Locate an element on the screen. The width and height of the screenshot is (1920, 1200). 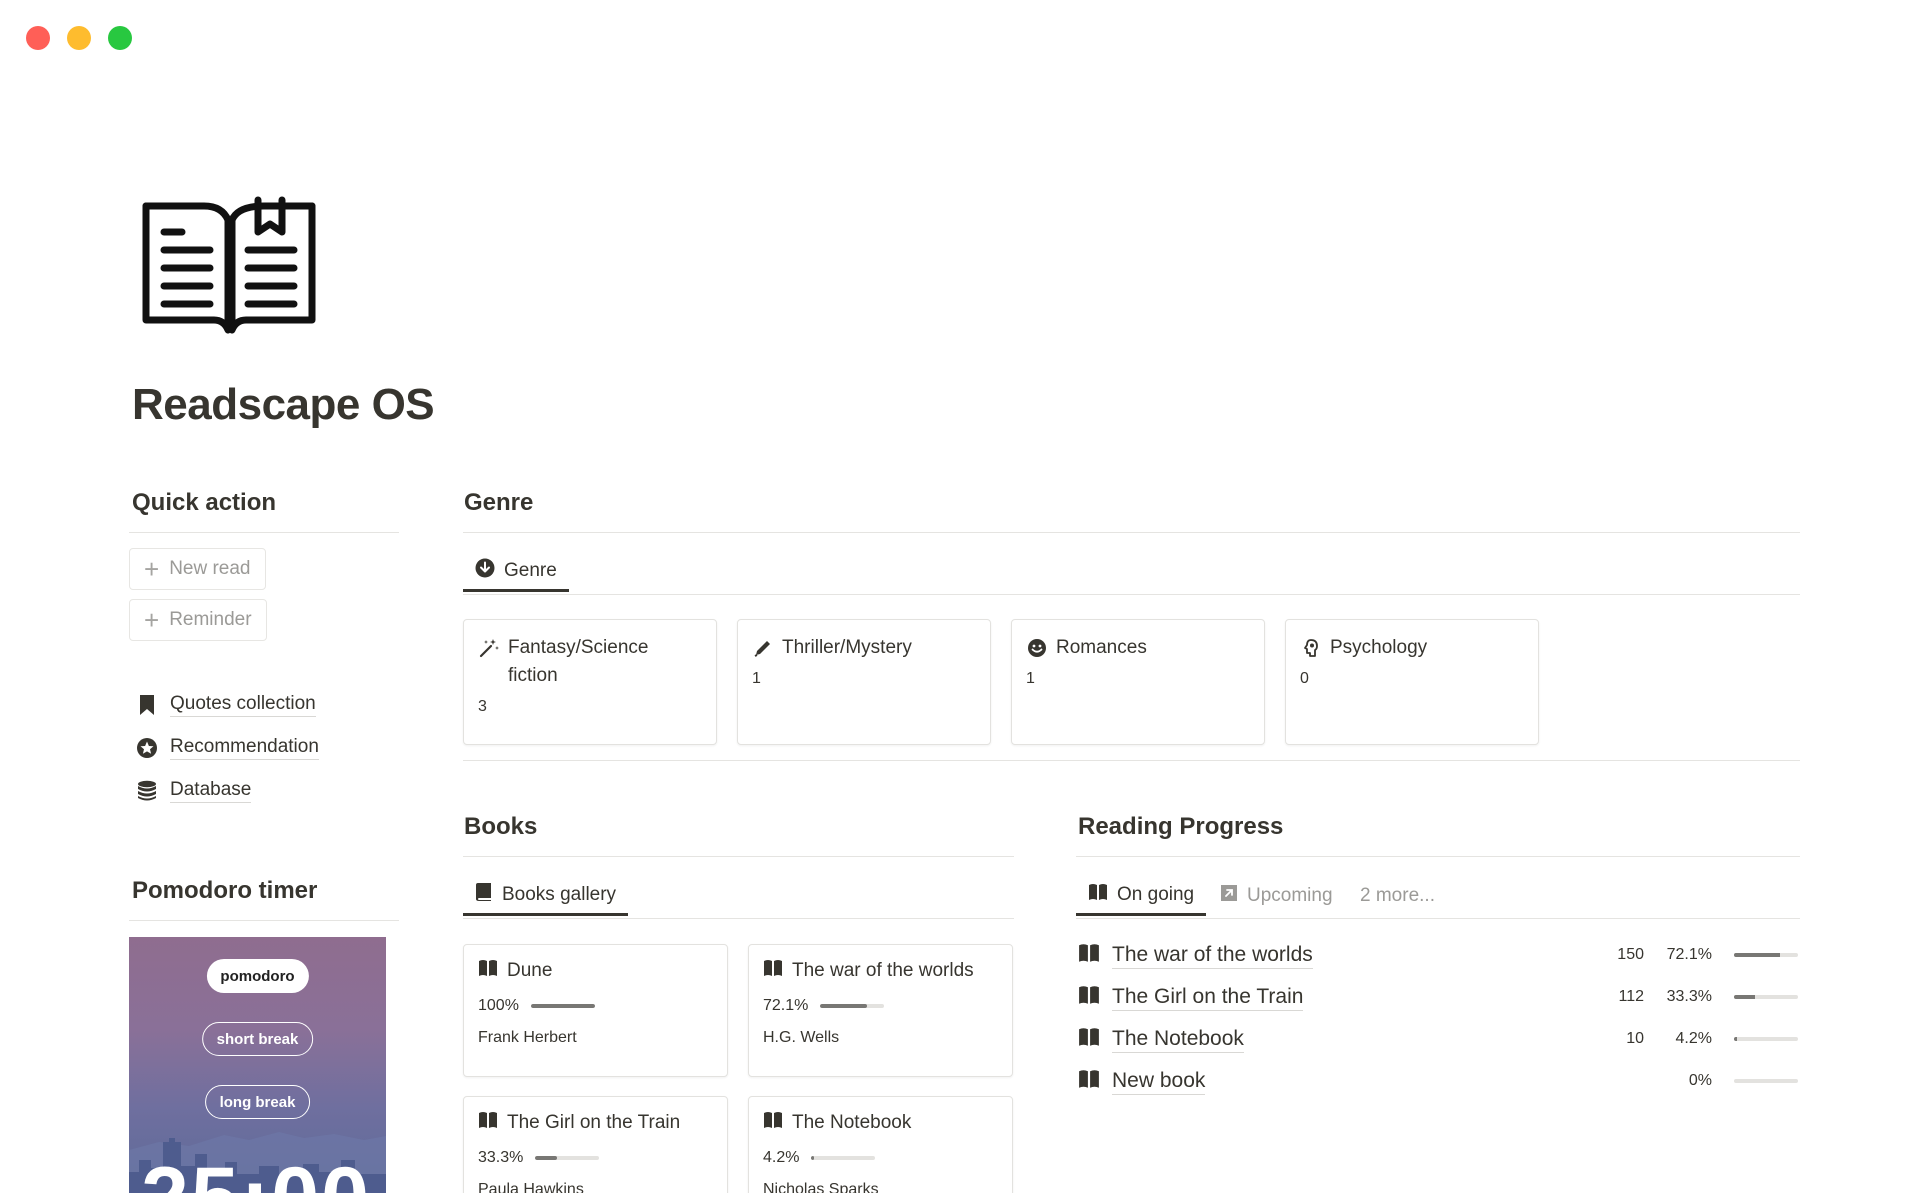
progress-book-title: The war of the worlds is located at coordinates (1212, 955).